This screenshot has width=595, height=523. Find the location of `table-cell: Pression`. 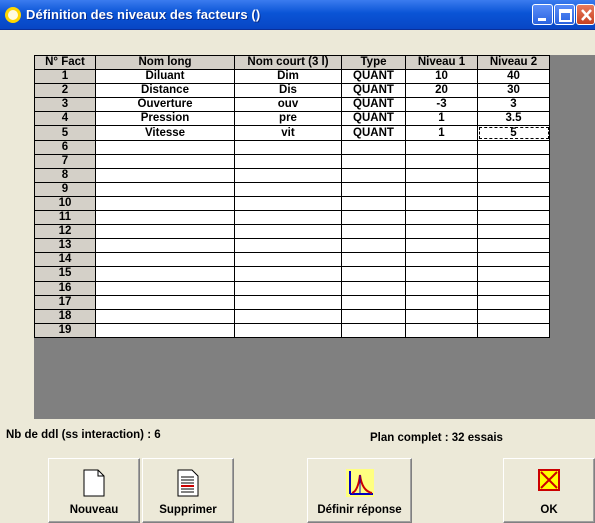

table-cell: Pression is located at coordinates (165, 119).